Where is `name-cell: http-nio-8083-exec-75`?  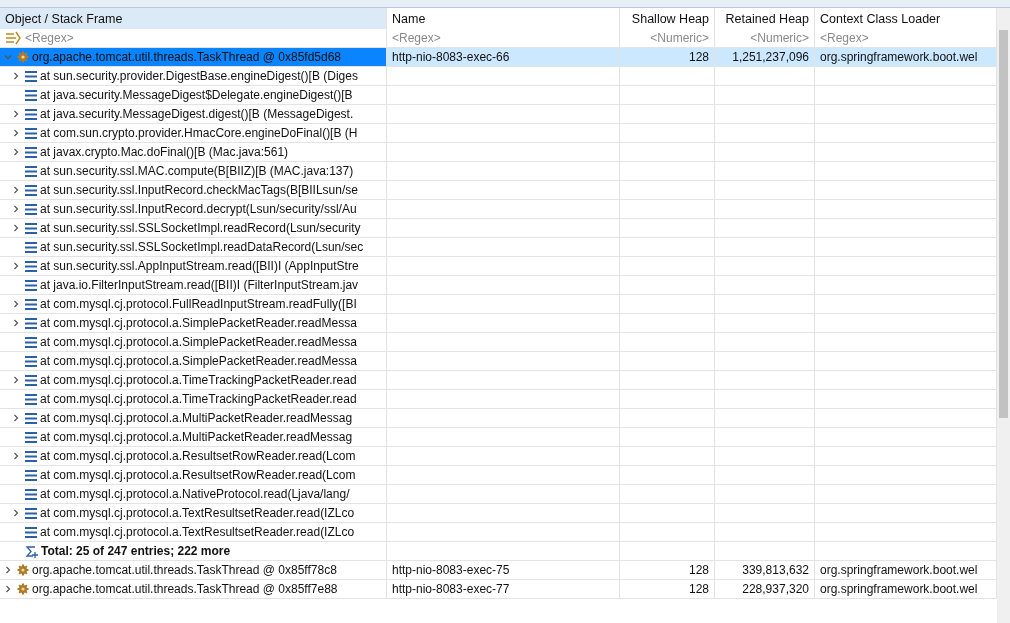
name-cell: http-nio-8083-exec-75 is located at coordinates (451, 570).